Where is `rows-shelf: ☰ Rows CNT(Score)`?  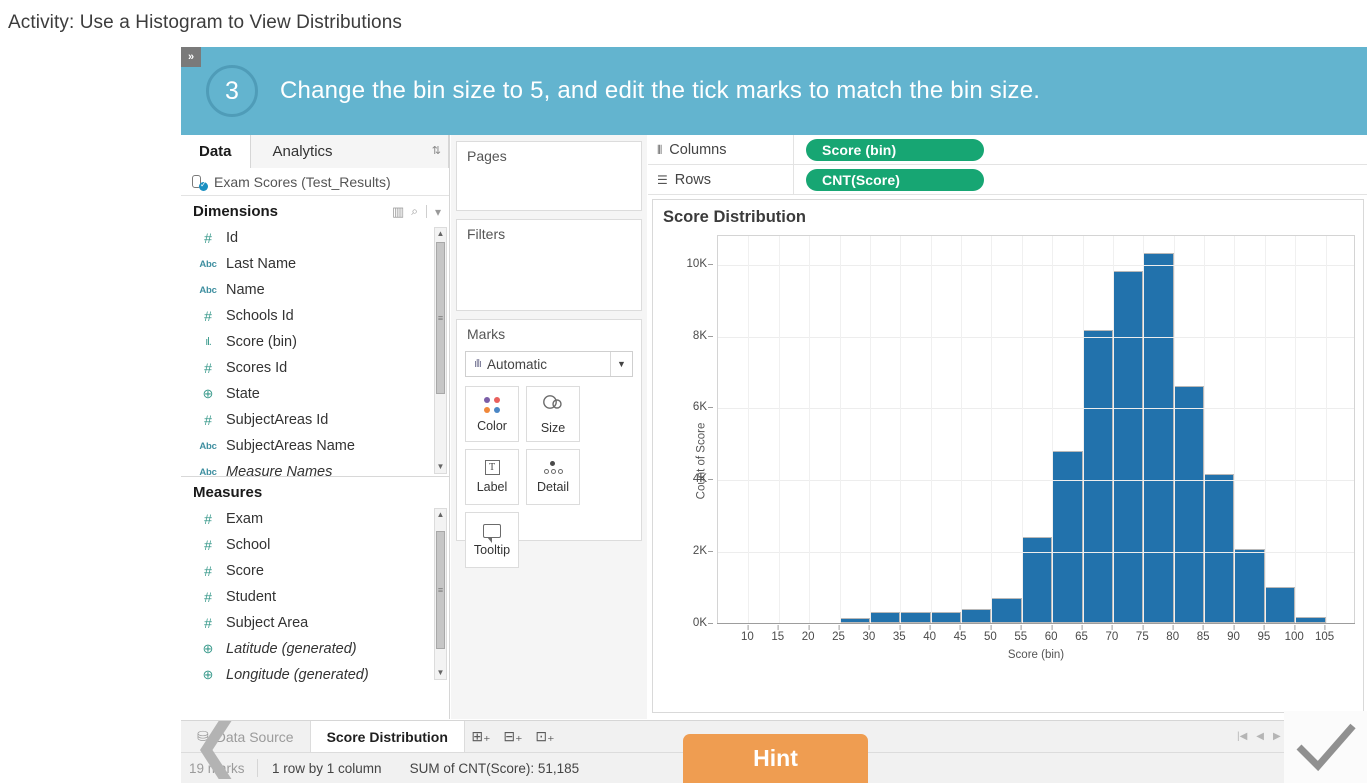
rows-shelf: ☰ Rows CNT(Score) is located at coordinates (1007, 180).